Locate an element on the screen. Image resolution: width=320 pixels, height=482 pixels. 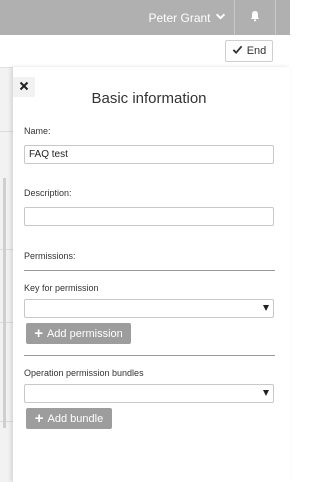
bell-icon is located at coordinates (255, 18).